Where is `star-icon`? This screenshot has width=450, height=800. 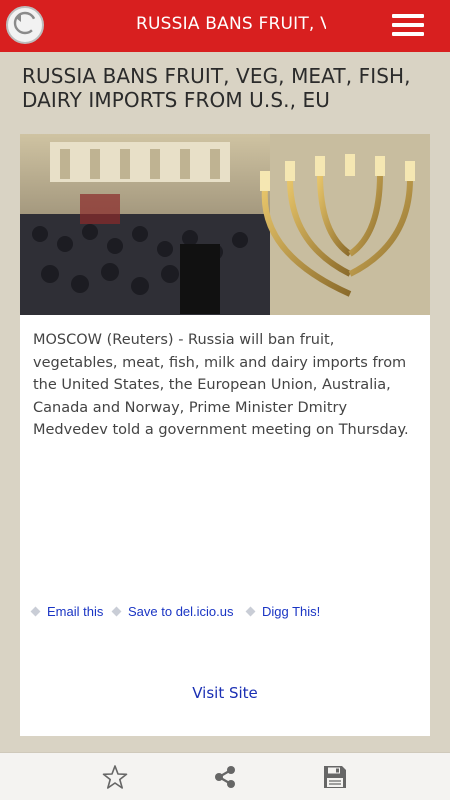 star-icon is located at coordinates (115, 779).